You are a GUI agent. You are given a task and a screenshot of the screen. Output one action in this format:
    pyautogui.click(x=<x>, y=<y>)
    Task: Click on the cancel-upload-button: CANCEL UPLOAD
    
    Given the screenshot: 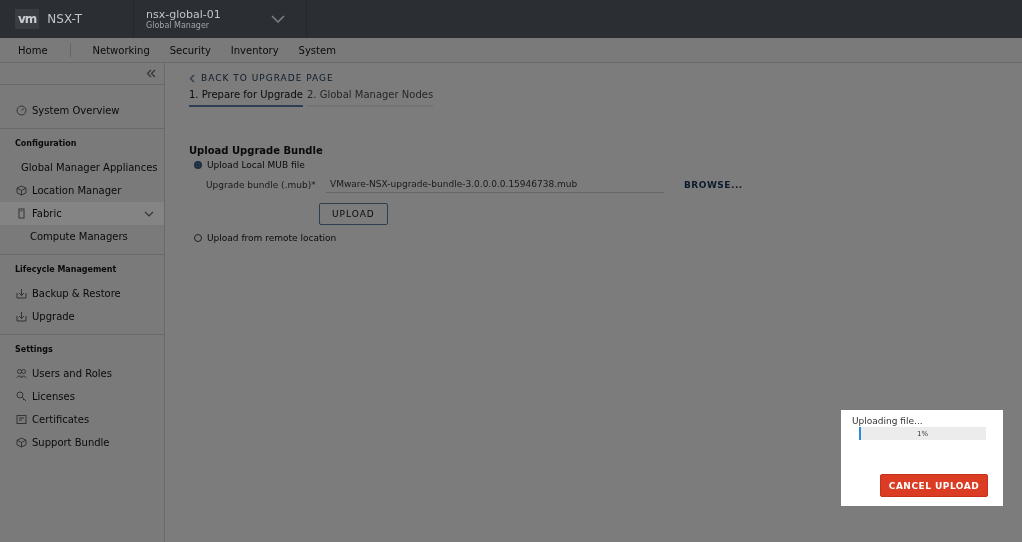 What is the action you would take?
    pyautogui.click(x=934, y=485)
    